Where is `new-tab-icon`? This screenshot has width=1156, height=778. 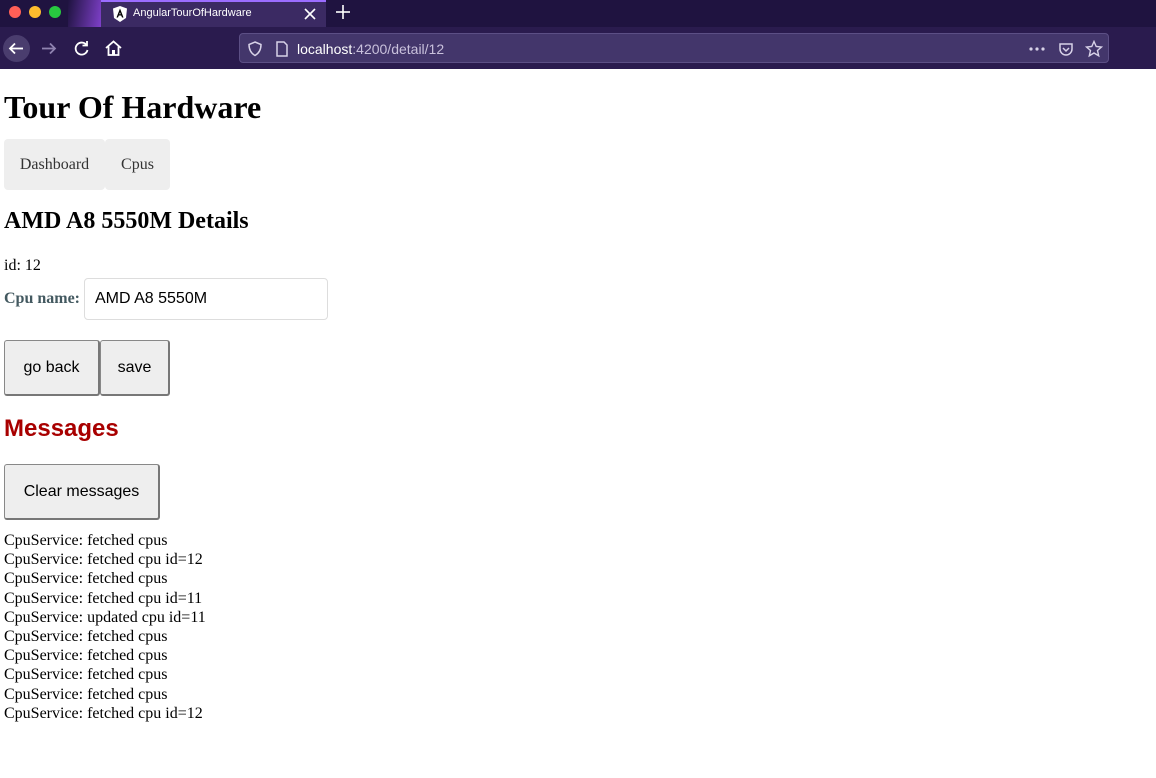
new-tab-icon is located at coordinates (343, 12).